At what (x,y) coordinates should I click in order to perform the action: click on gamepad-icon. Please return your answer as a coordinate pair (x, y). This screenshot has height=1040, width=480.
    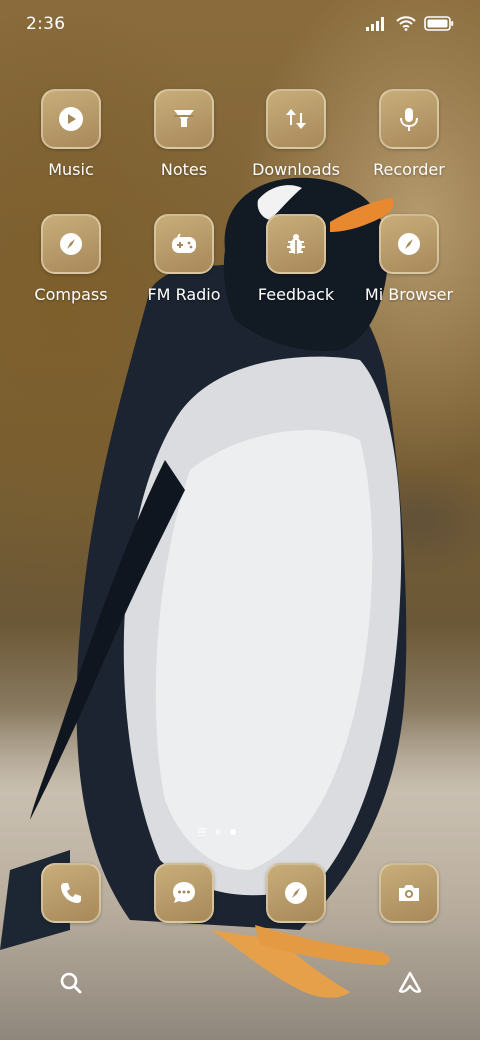
    Looking at the image, I should click on (184, 243).